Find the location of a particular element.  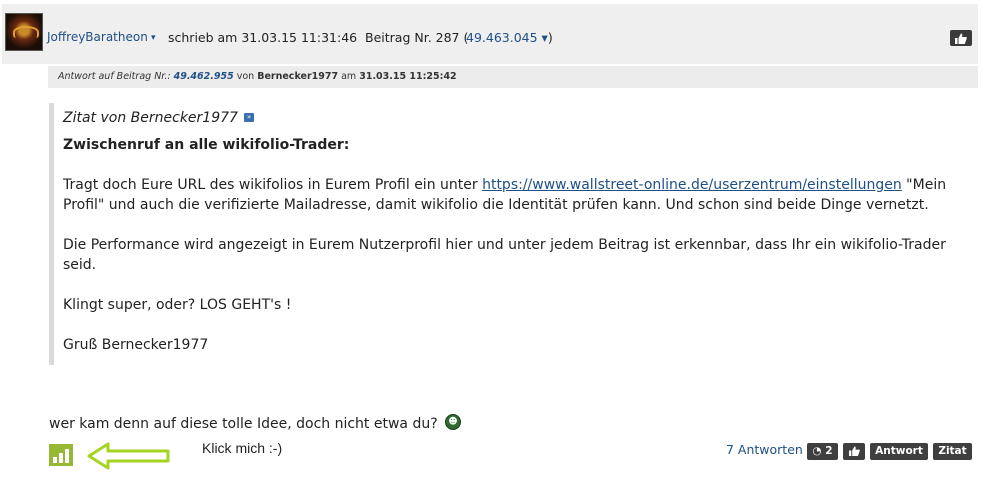

post-id-text: 49.463.045 ▾ is located at coordinates (507, 37).